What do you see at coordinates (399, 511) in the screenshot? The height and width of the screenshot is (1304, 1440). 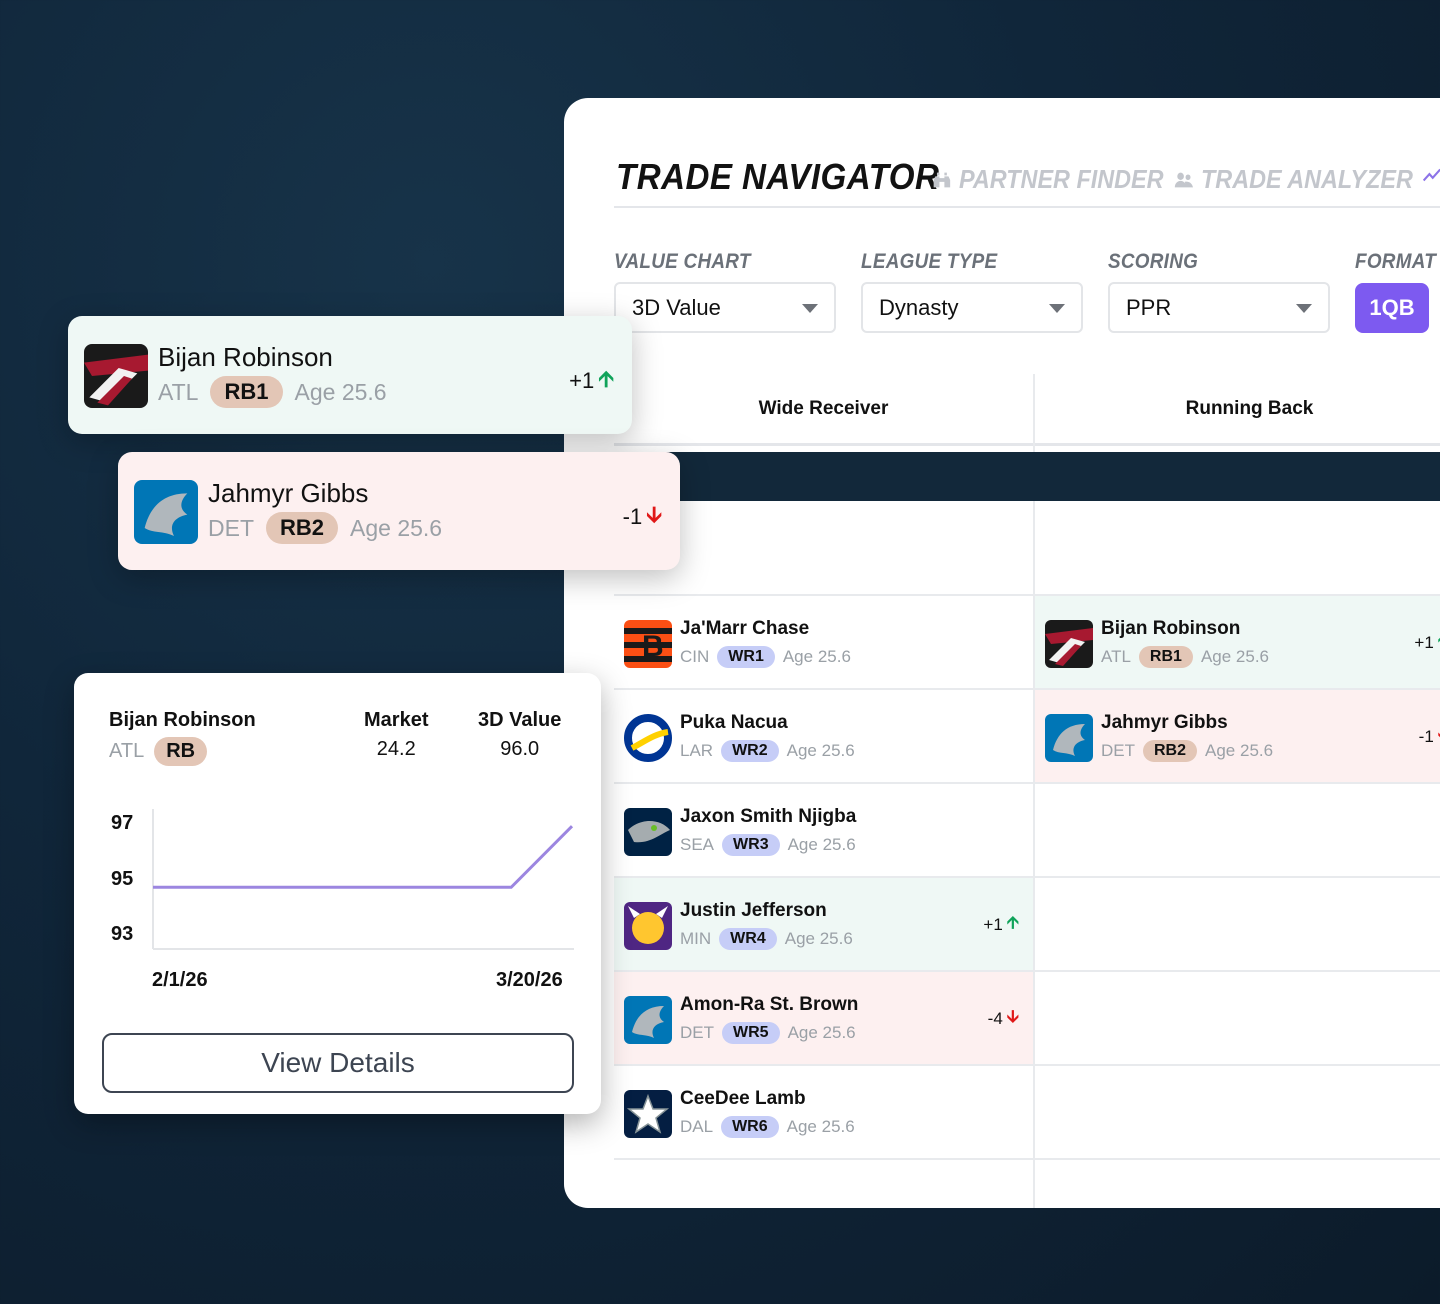 I see `floating-player-card-down: Jahmyr Gibbs DET RB2 Age 25.6 -1 🡫` at bounding box center [399, 511].